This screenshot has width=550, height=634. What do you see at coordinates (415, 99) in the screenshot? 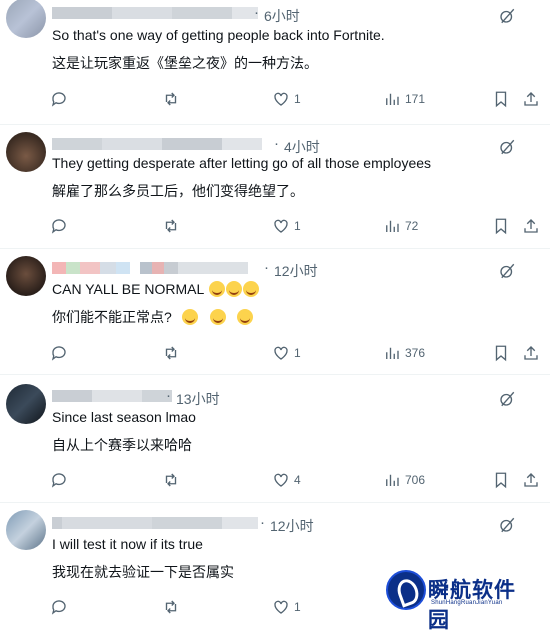
I see `views-count: 171` at bounding box center [415, 99].